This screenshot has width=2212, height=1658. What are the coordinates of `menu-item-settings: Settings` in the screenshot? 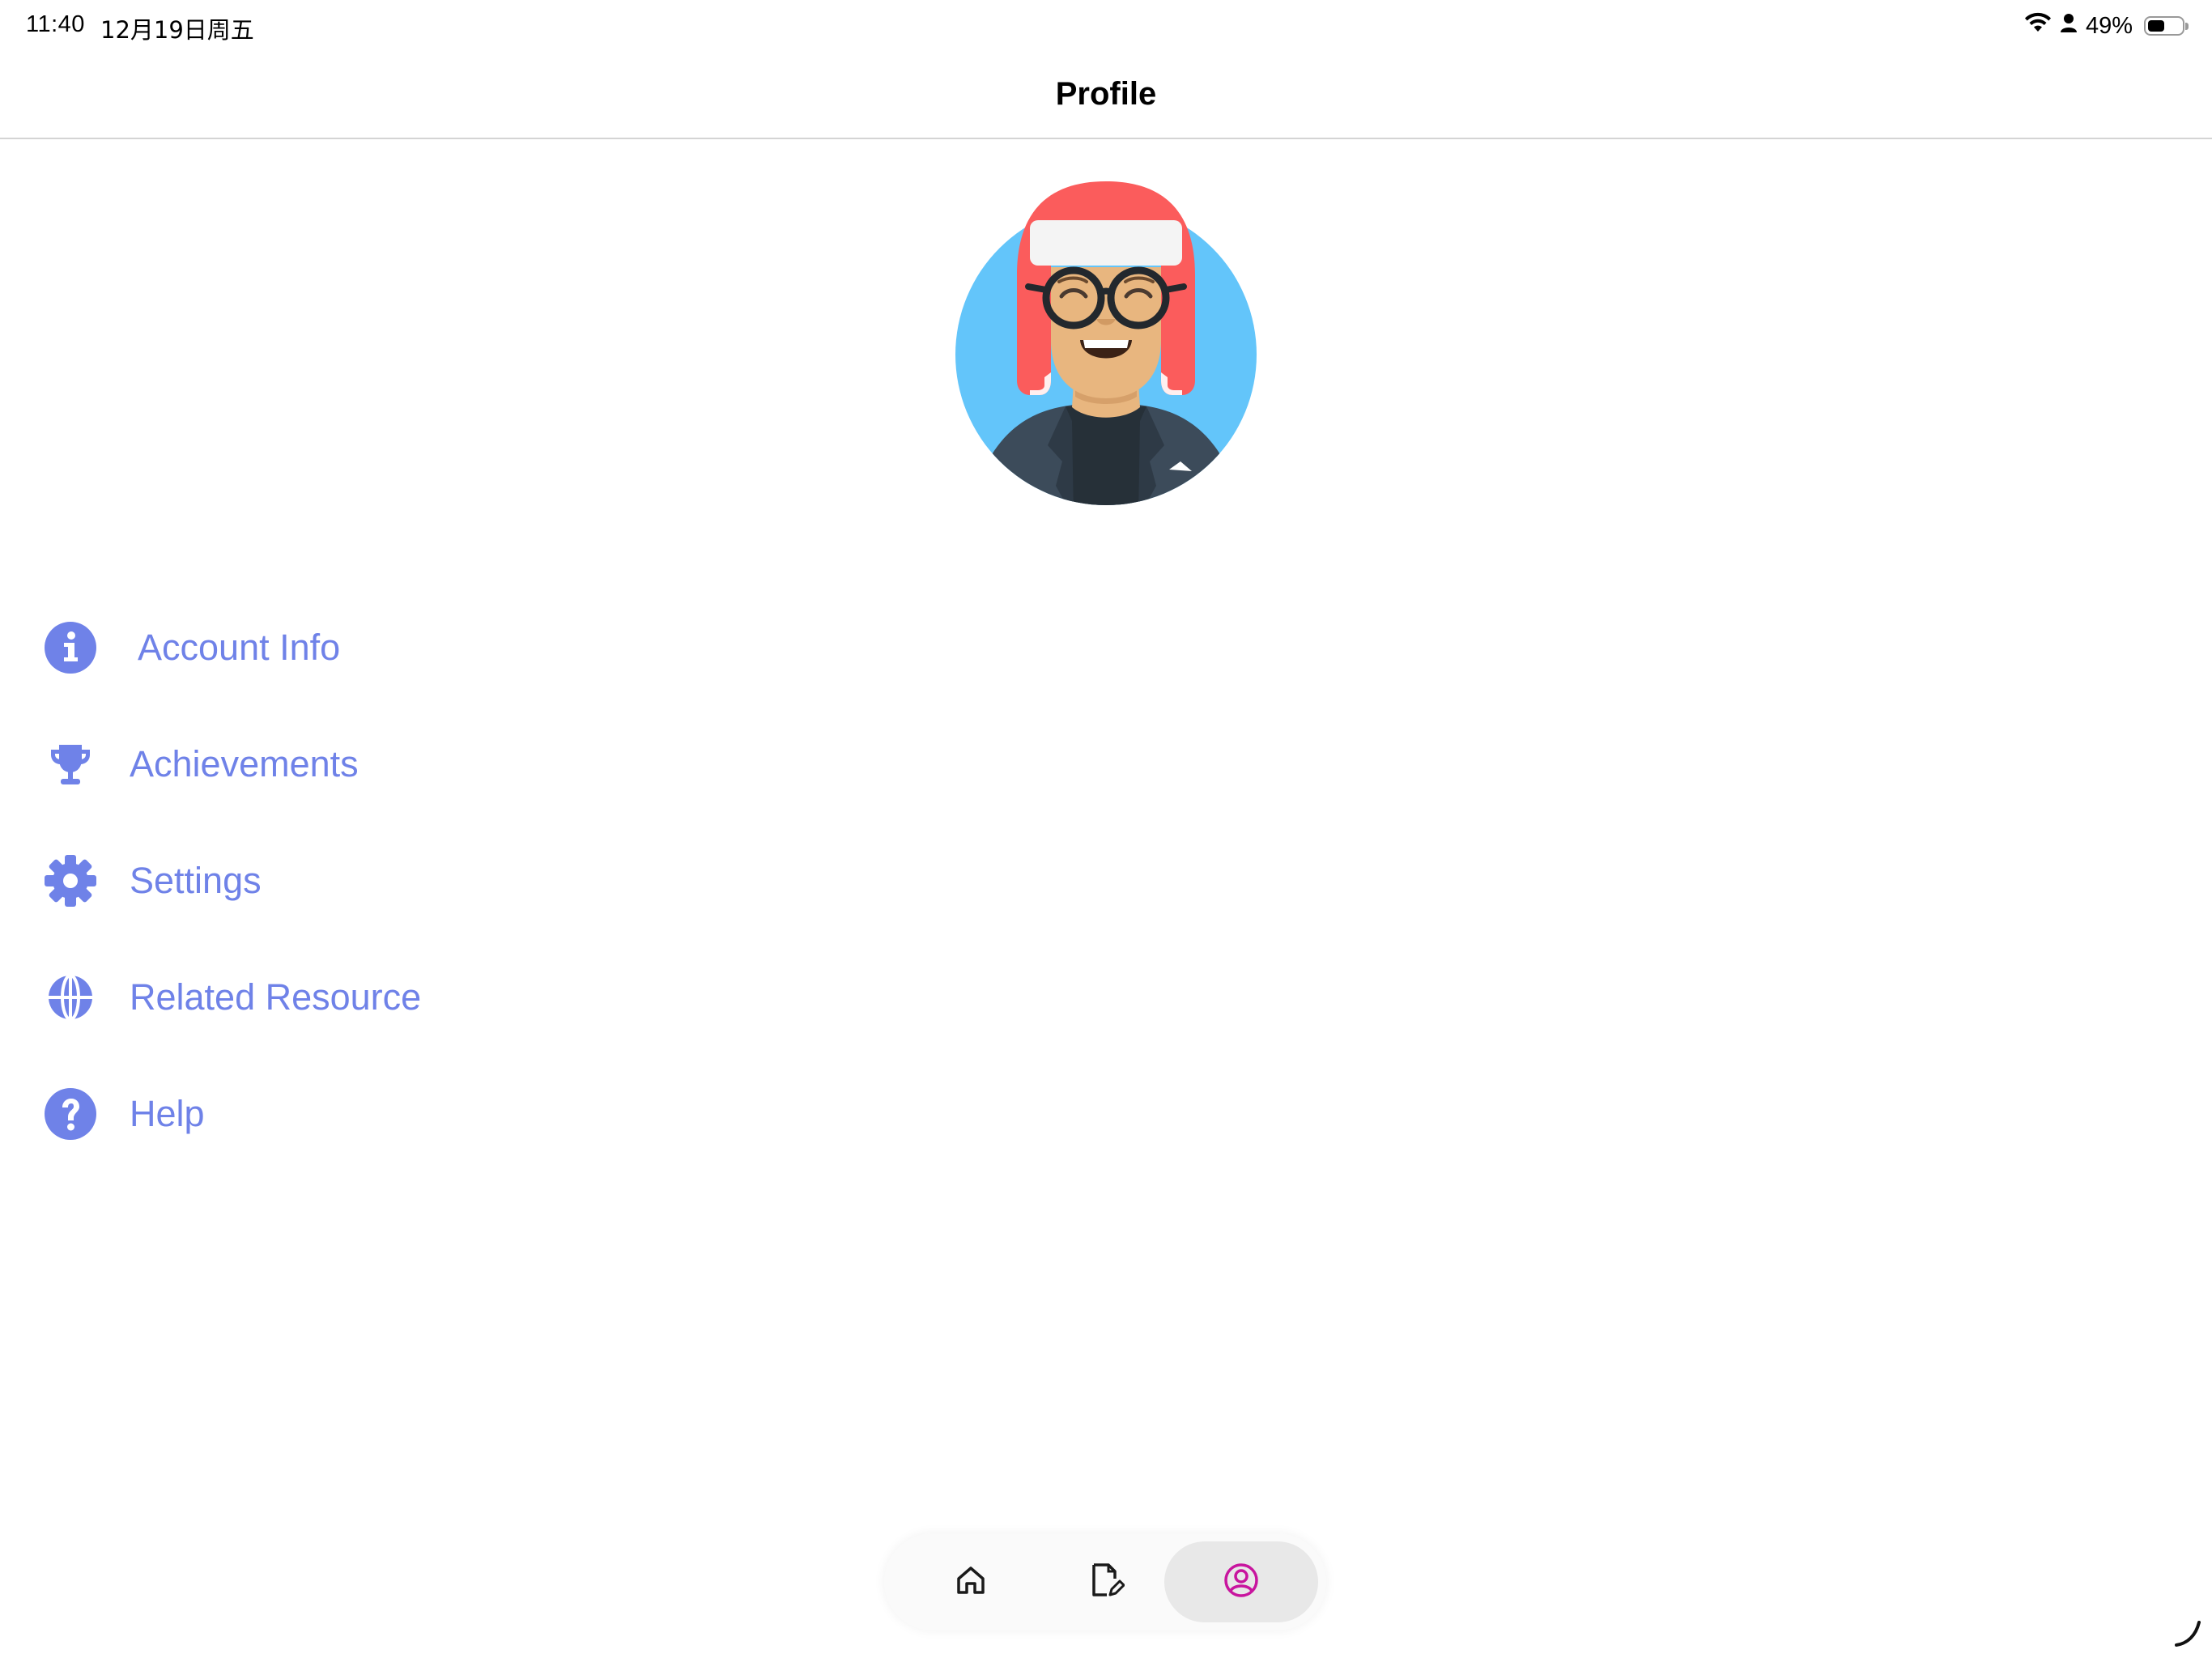 It's located at (152, 880).